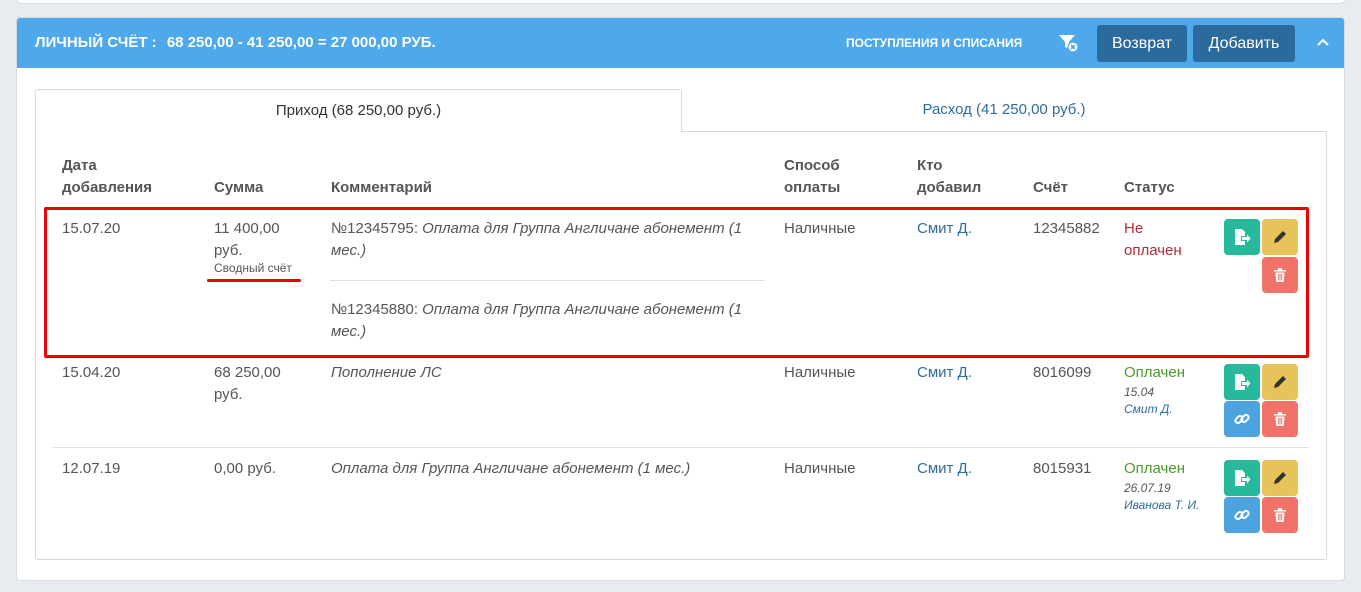 The height and width of the screenshot is (592, 1361). I want to click on col-invoice: Счёт, so click(1051, 187).